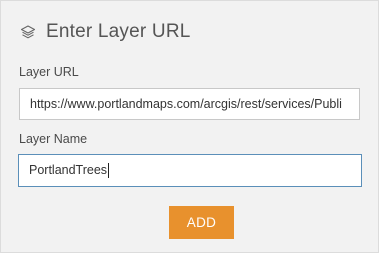 This screenshot has height=253, width=379. What do you see at coordinates (190, 170) in the screenshot?
I see `layer-name-input: PortlandTrees` at bounding box center [190, 170].